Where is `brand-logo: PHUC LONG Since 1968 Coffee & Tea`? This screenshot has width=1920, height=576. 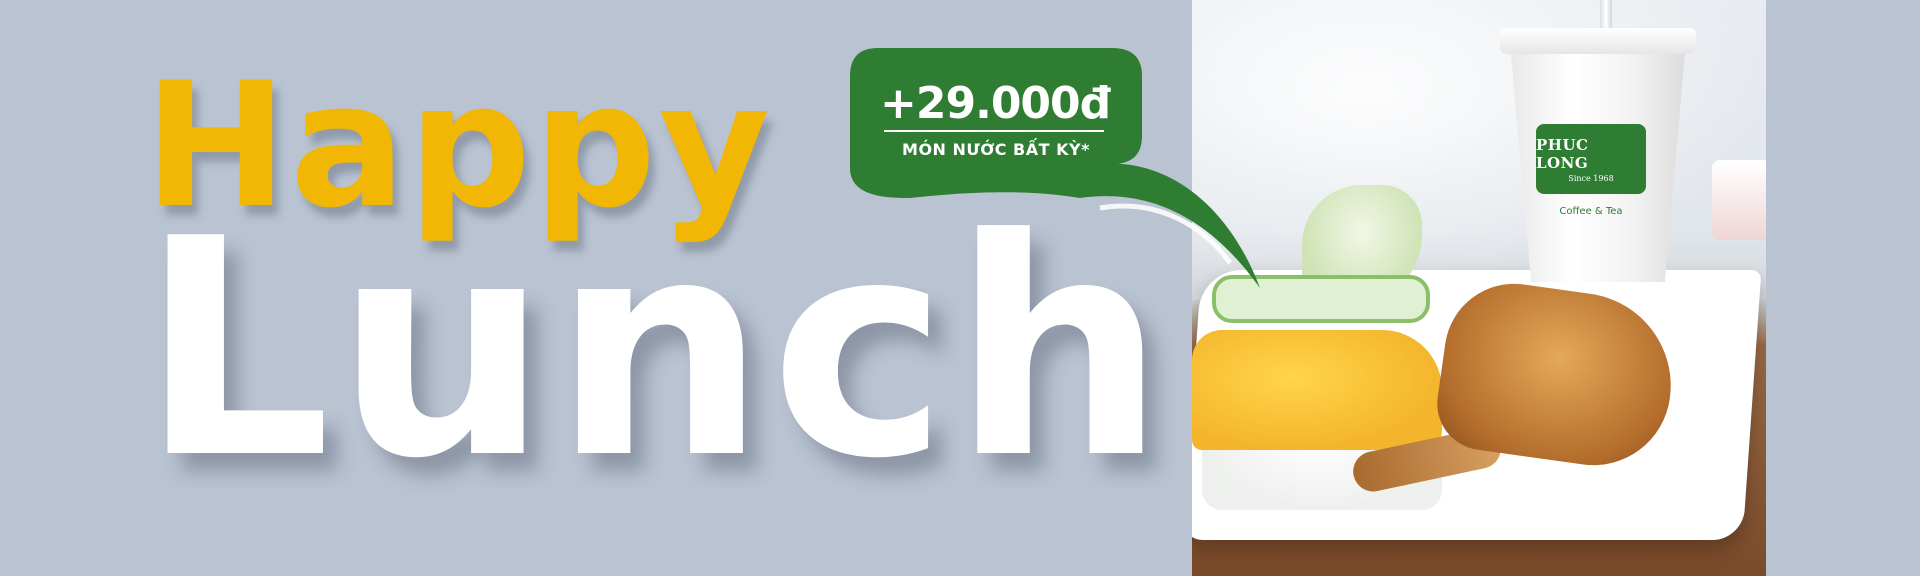 brand-logo: PHUC LONG Since 1968 Coffee & Tea is located at coordinates (1591, 170).